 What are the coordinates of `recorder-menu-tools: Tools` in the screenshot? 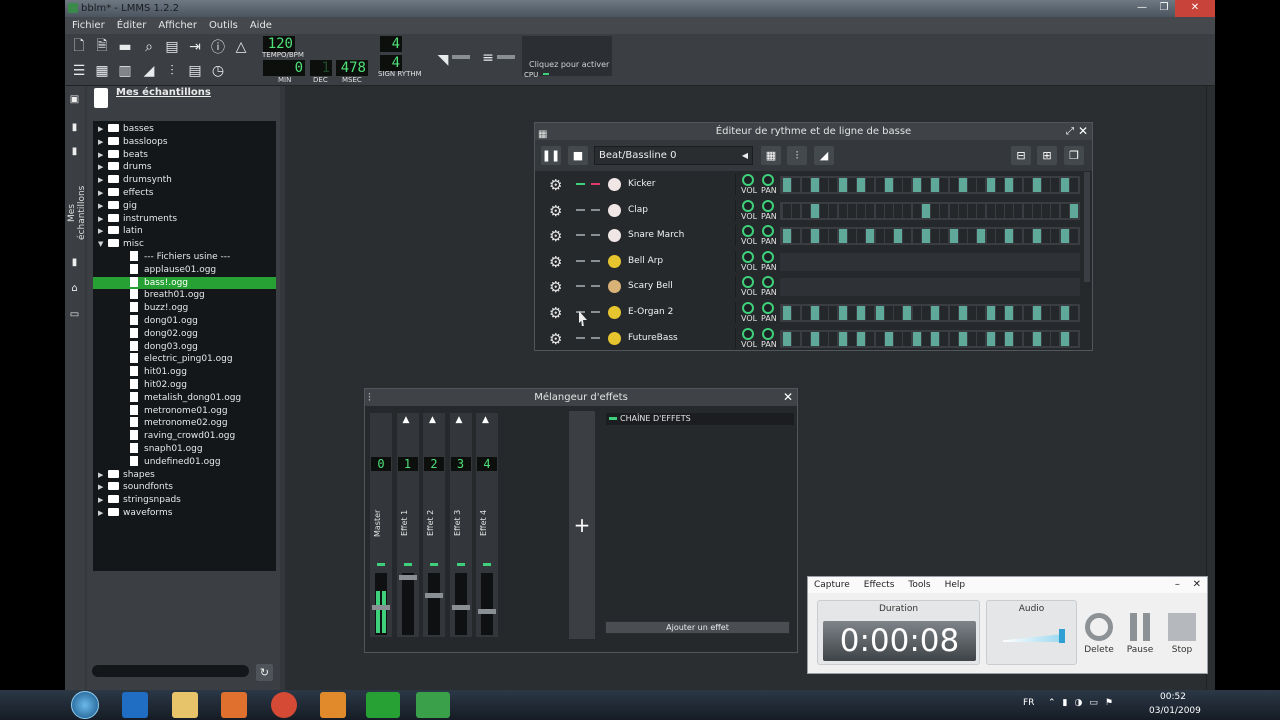 It's located at (919, 585).